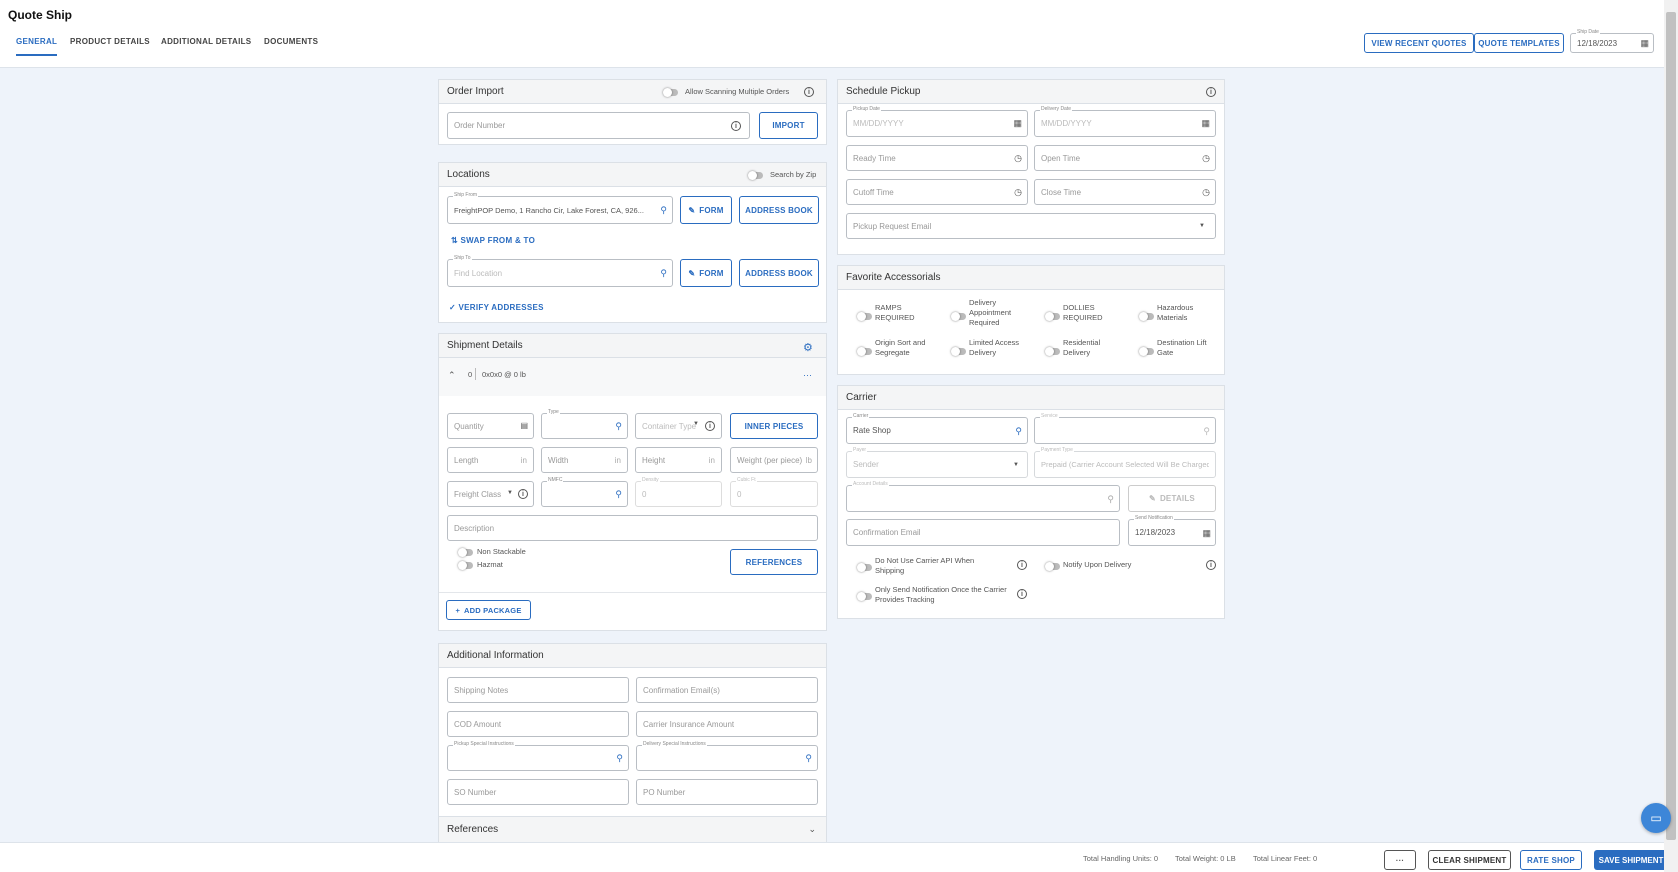 The image size is (1678, 872). Describe the element at coordinates (538, 690) in the screenshot. I see `shipping-notes-input: Shipping Notes` at that location.